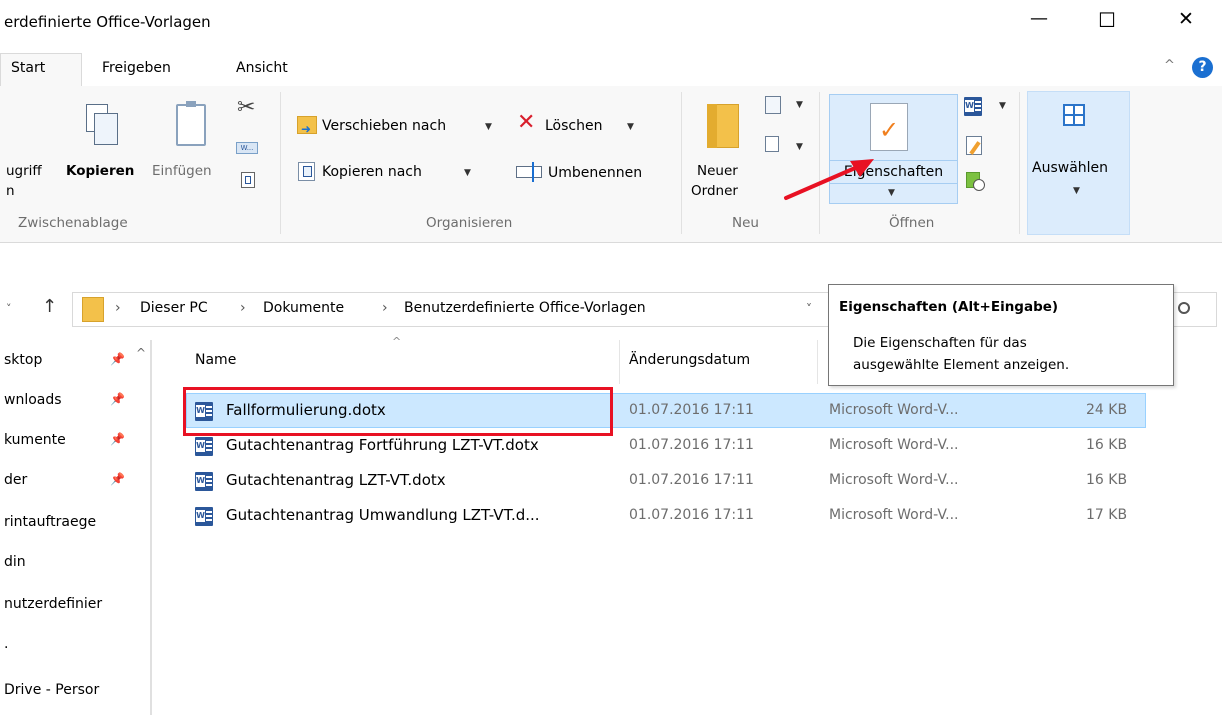  What do you see at coordinates (174, 308) in the screenshot?
I see `breadcrumb-dieser-pc: Dieser PC` at bounding box center [174, 308].